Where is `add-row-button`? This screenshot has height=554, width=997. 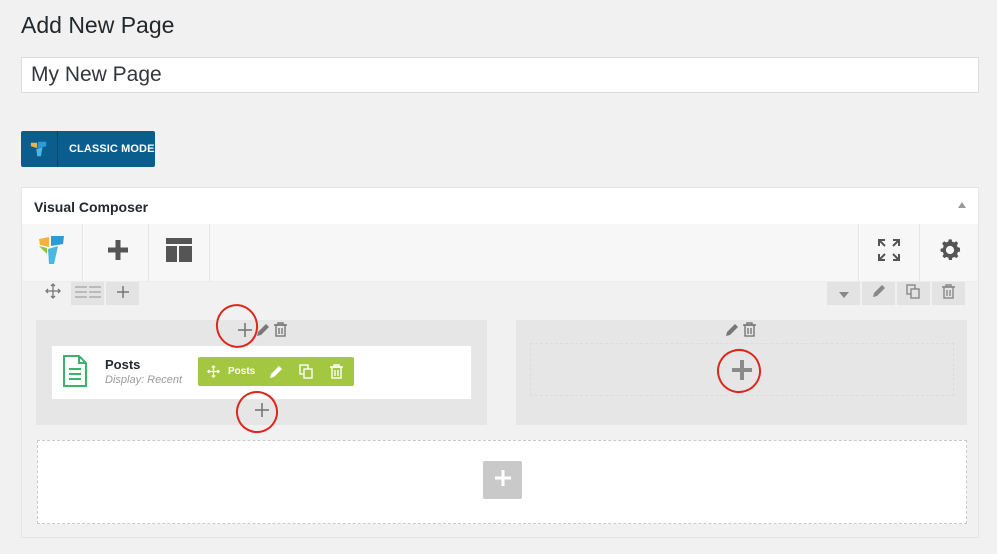 add-row-button is located at coordinates (502, 480).